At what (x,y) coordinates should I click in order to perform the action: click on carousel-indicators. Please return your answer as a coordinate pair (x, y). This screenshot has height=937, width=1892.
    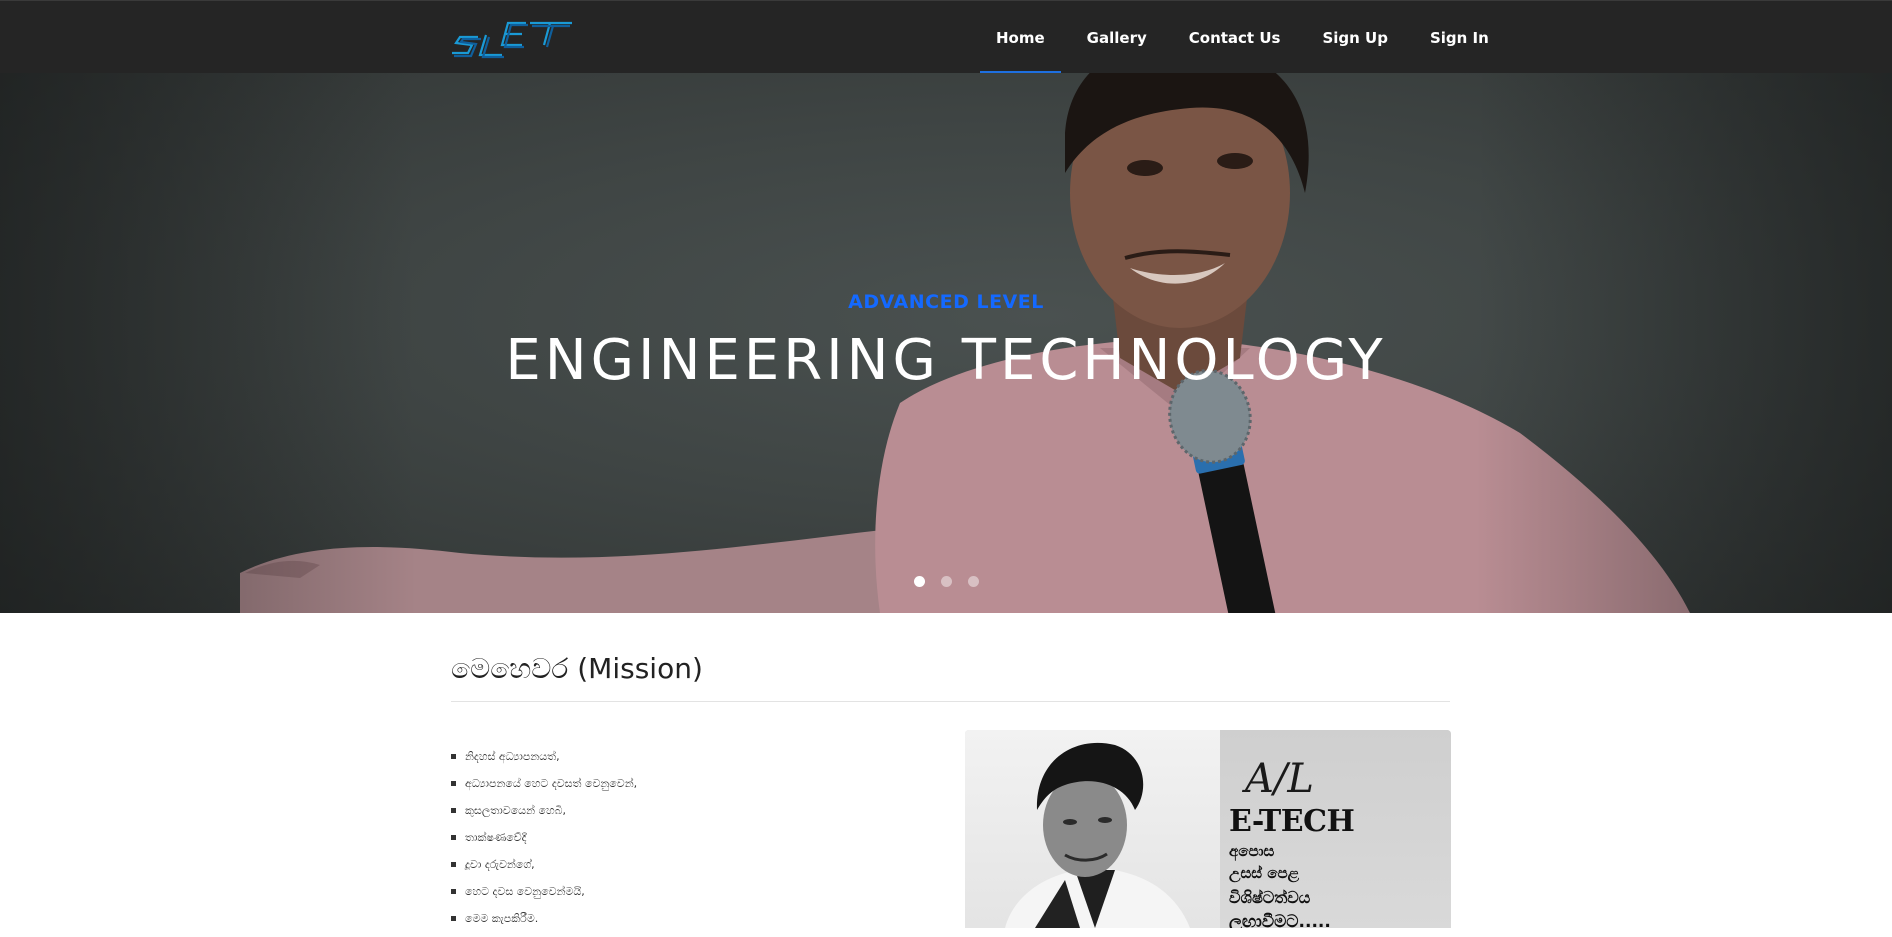
    Looking at the image, I should click on (946, 581).